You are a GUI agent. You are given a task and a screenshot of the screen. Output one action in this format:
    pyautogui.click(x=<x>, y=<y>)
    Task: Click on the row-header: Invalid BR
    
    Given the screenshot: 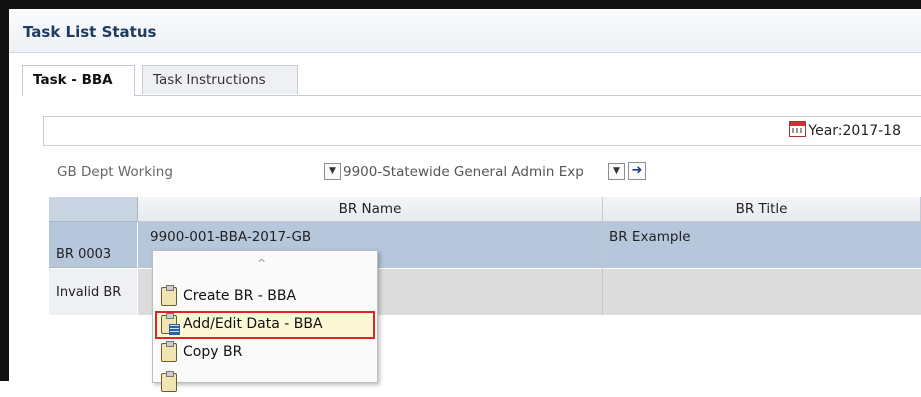 What is the action you would take?
    pyautogui.click(x=93, y=292)
    